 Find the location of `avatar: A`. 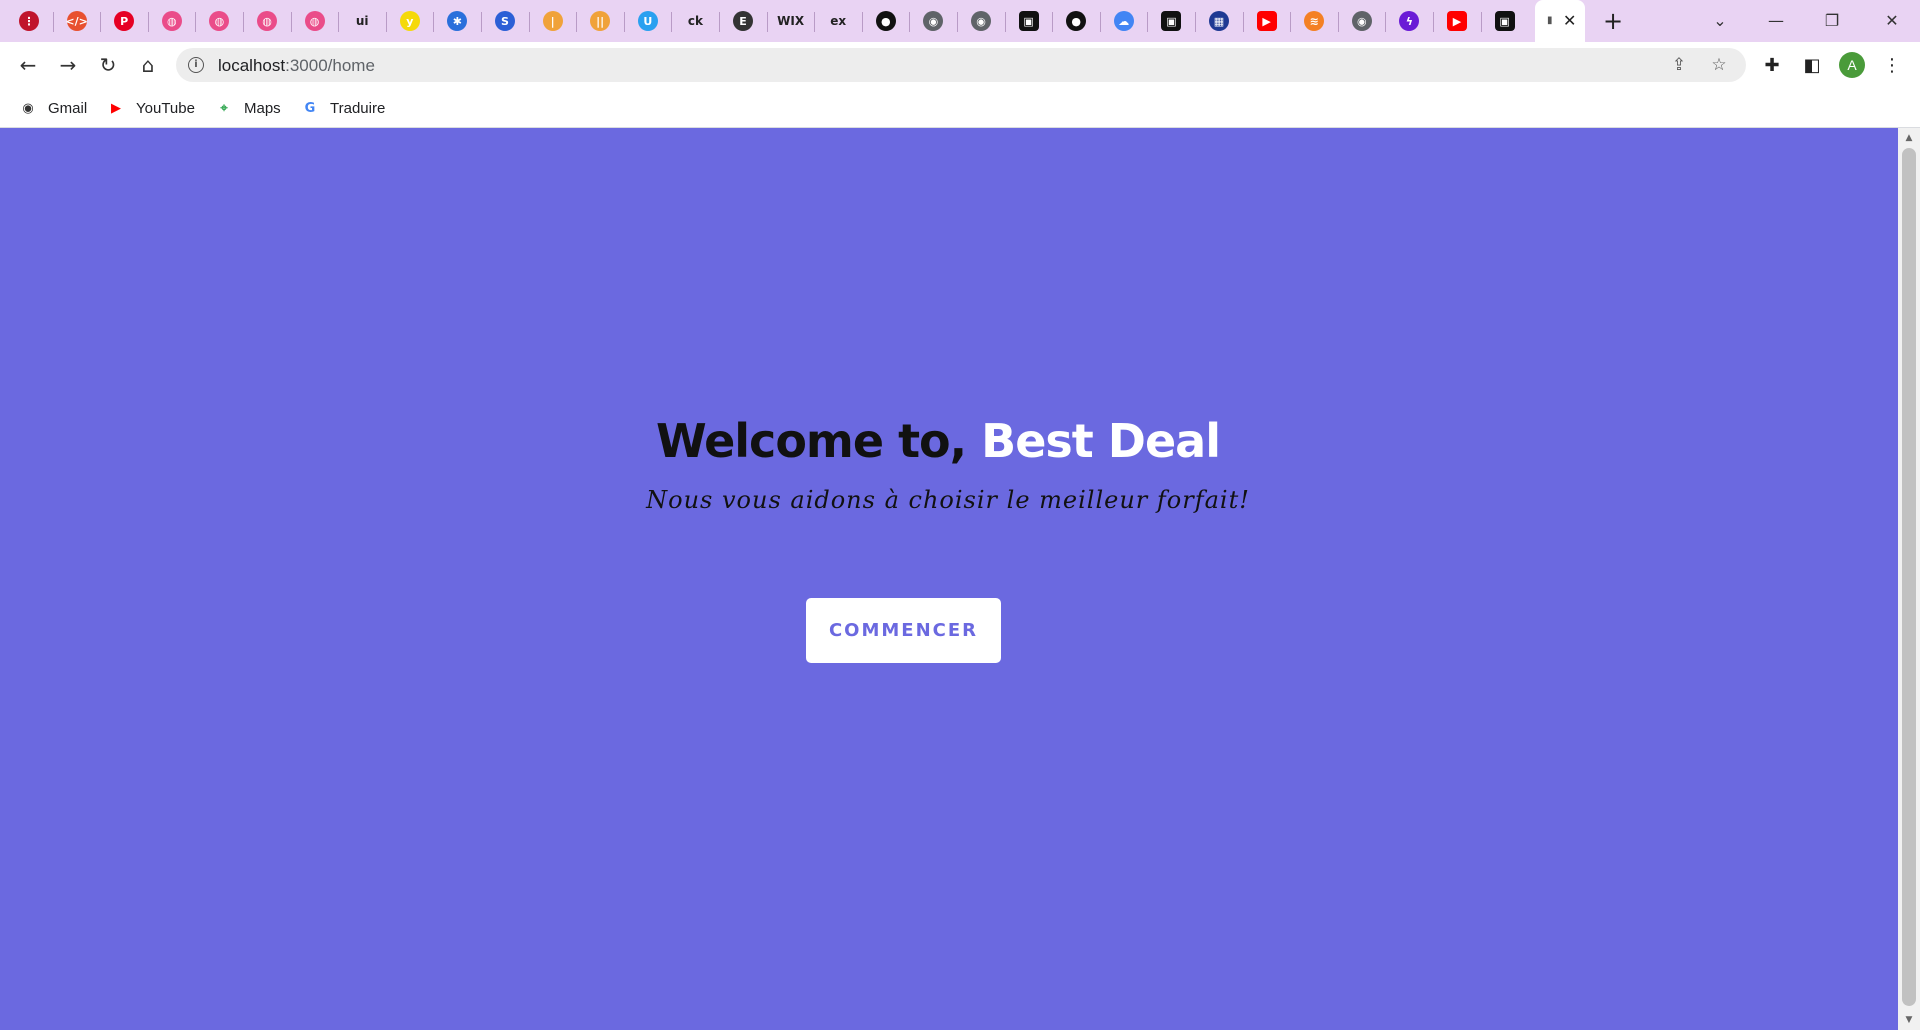

avatar: A is located at coordinates (1852, 65).